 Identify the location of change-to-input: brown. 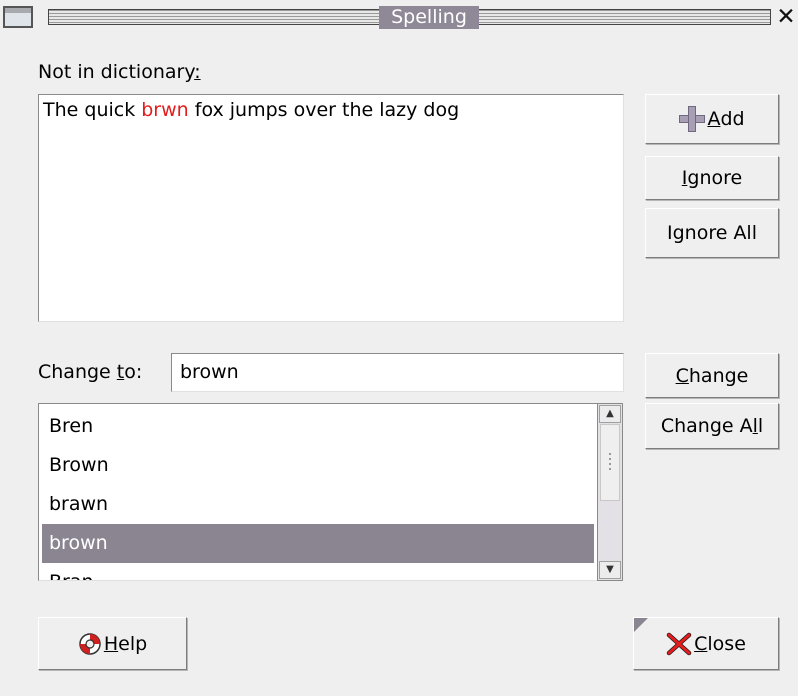
(397, 372).